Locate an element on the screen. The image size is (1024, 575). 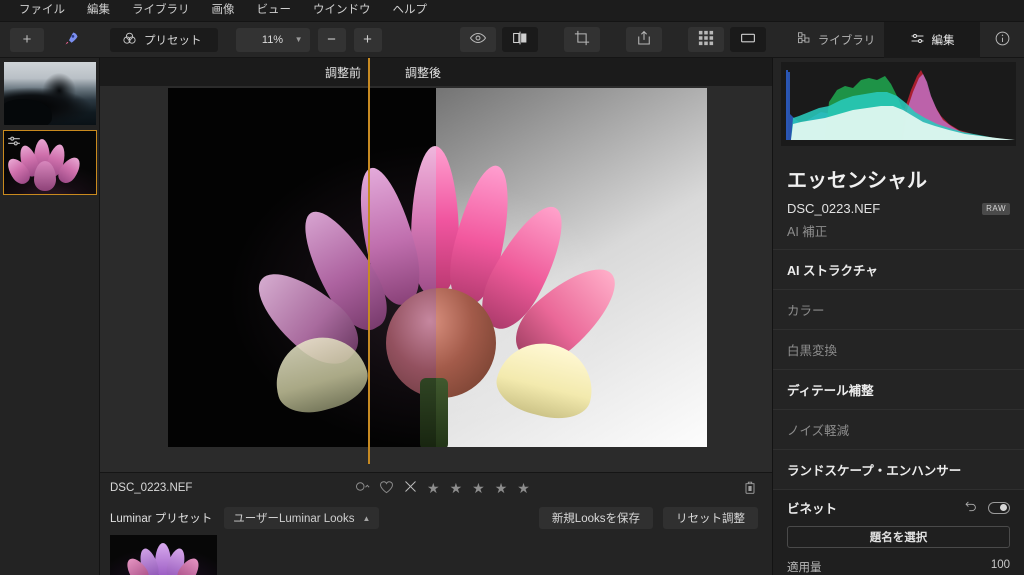
rgb-histogram is located at coordinates (898, 104).